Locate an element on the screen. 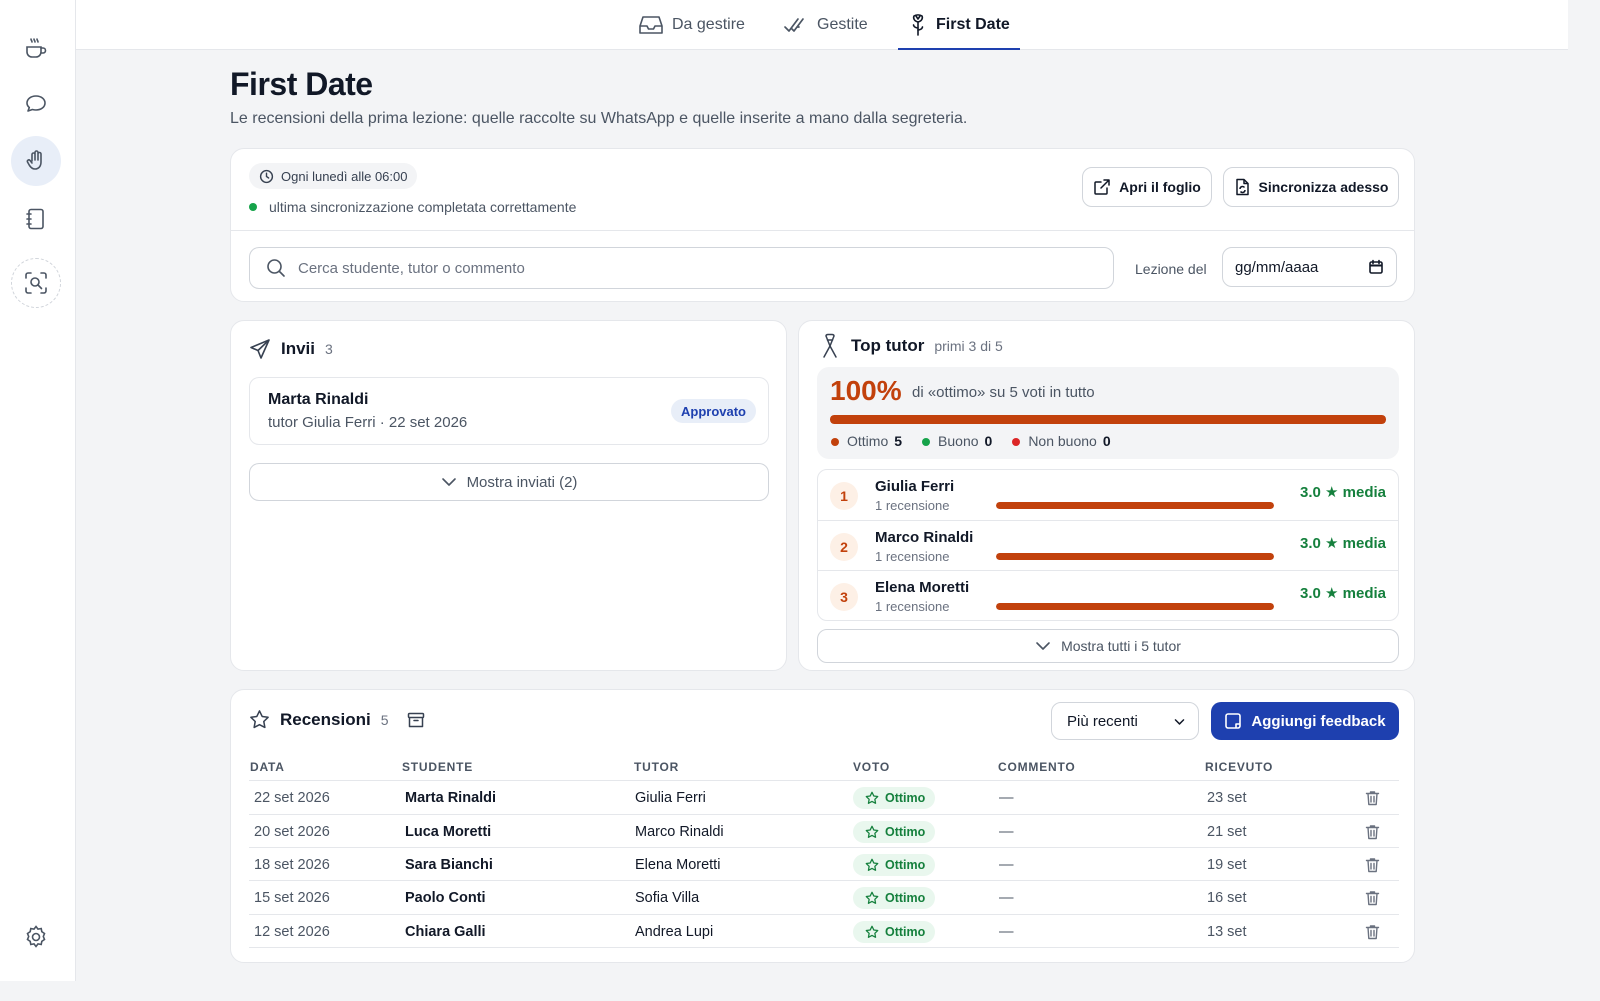  tutor-row: 3 Elena Moretti 1 recensione 3.0 ★ media is located at coordinates (1108, 595).